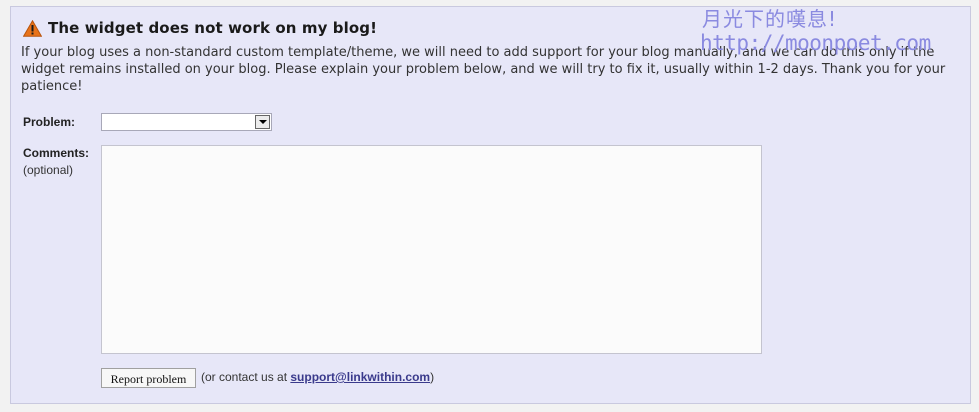  I want to click on warning-icon, so click(32, 28).